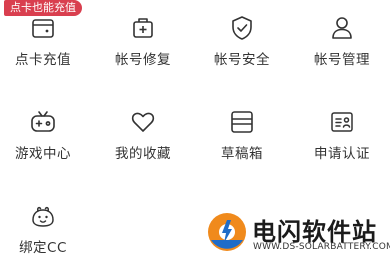  What do you see at coordinates (143, 60) in the screenshot?
I see `menu-item-label: 帐号修复` at bounding box center [143, 60].